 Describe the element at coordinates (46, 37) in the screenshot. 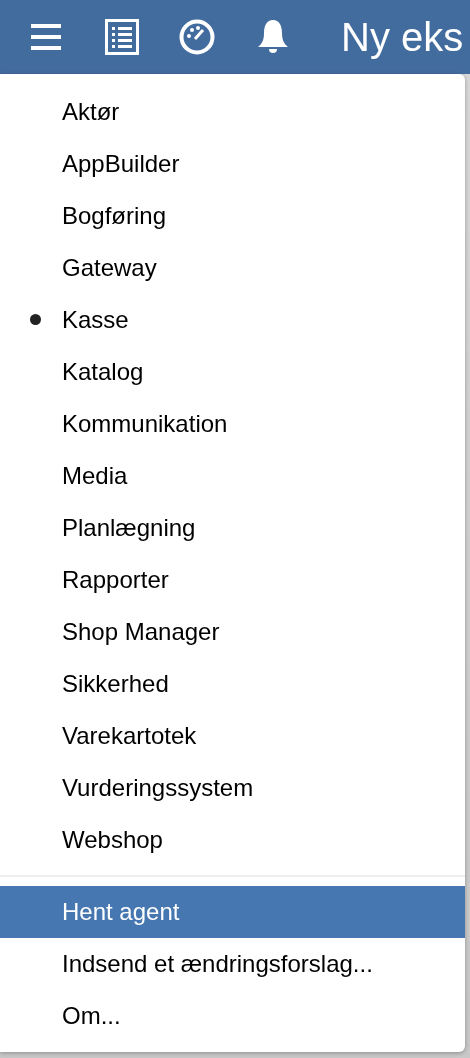

I see `menu-icon` at that location.